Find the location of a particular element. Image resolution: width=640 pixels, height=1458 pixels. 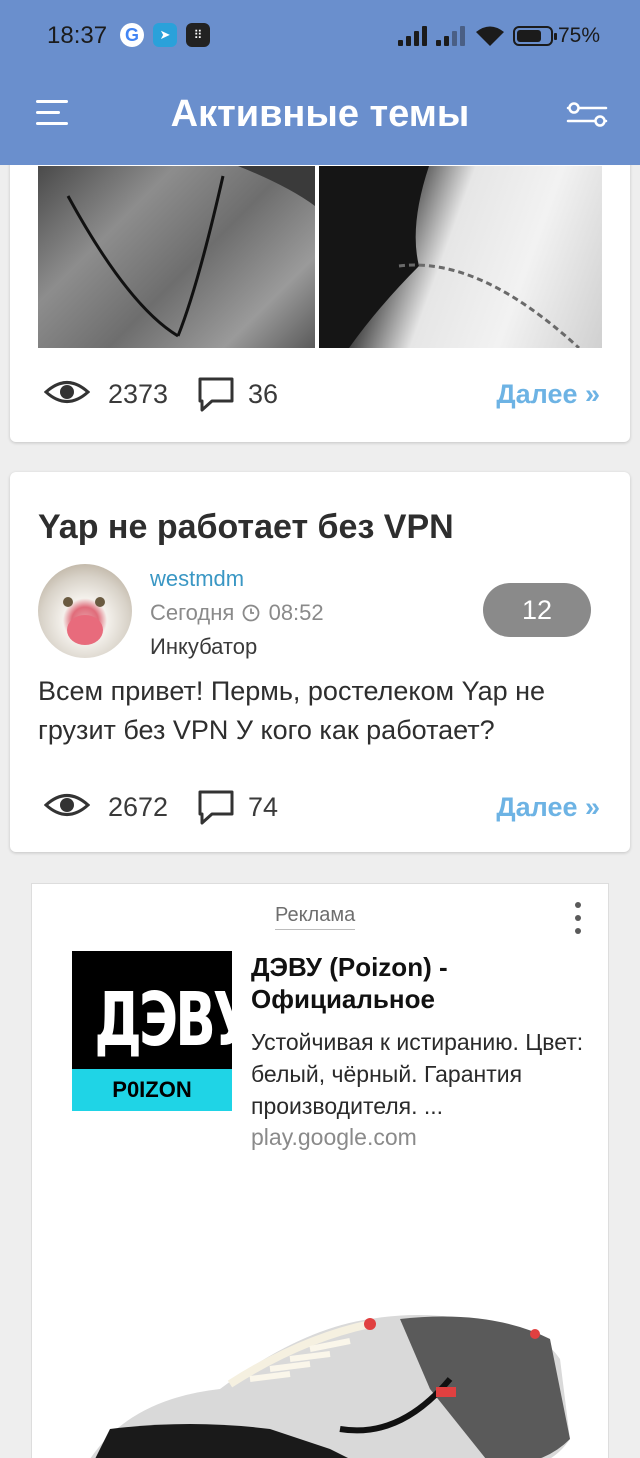

ad-logo-text: ДЭВУ is located at coordinates (174, 1020).